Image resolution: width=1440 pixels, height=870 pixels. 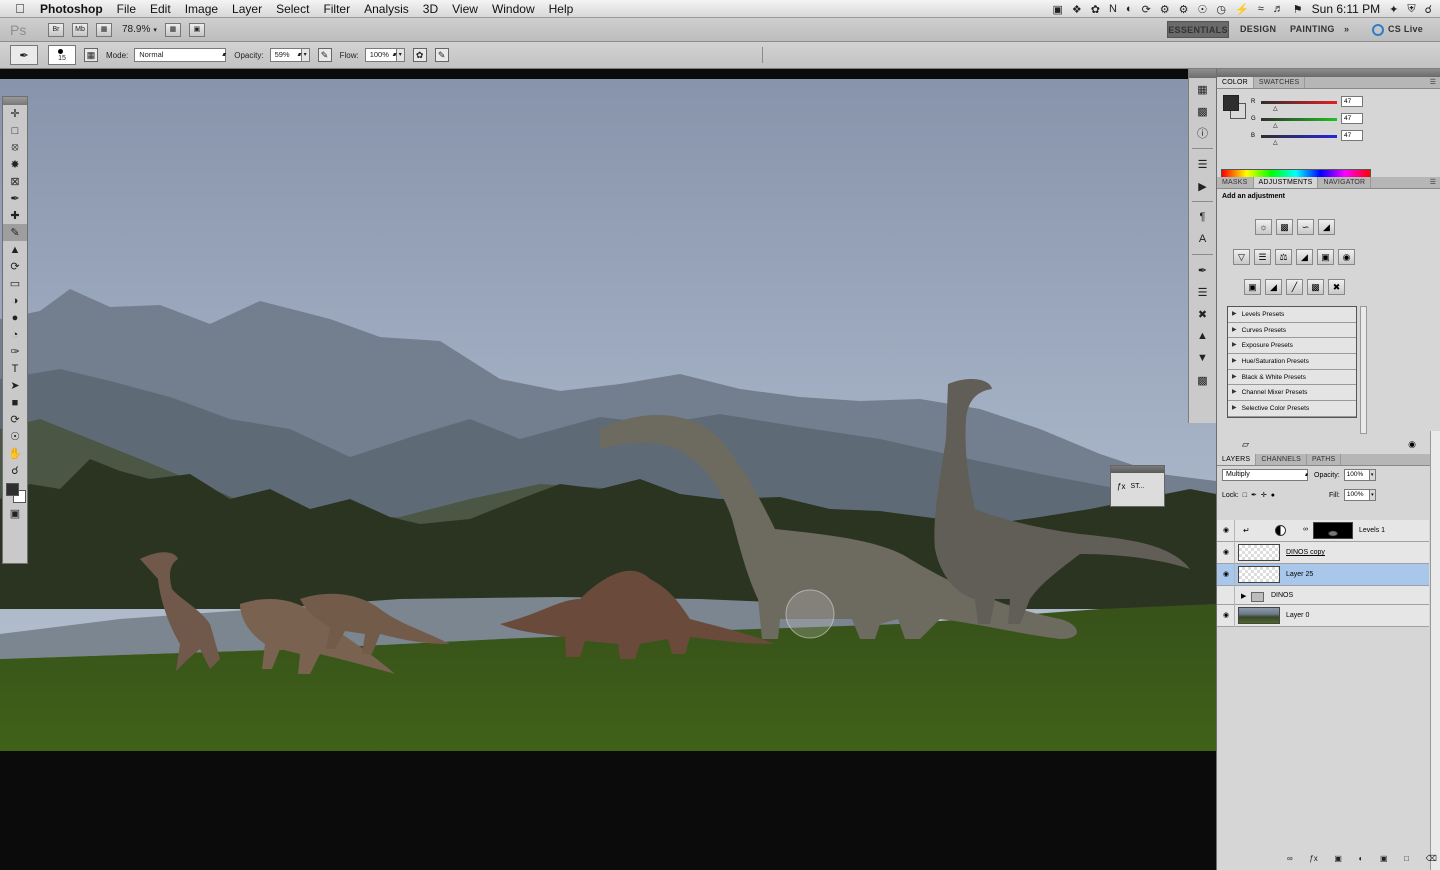 What do you see at coordinates (91, 55) in the screenshot?
I see `brush-panel-toggle-icon: ▦` at bounding box center [91, 55].